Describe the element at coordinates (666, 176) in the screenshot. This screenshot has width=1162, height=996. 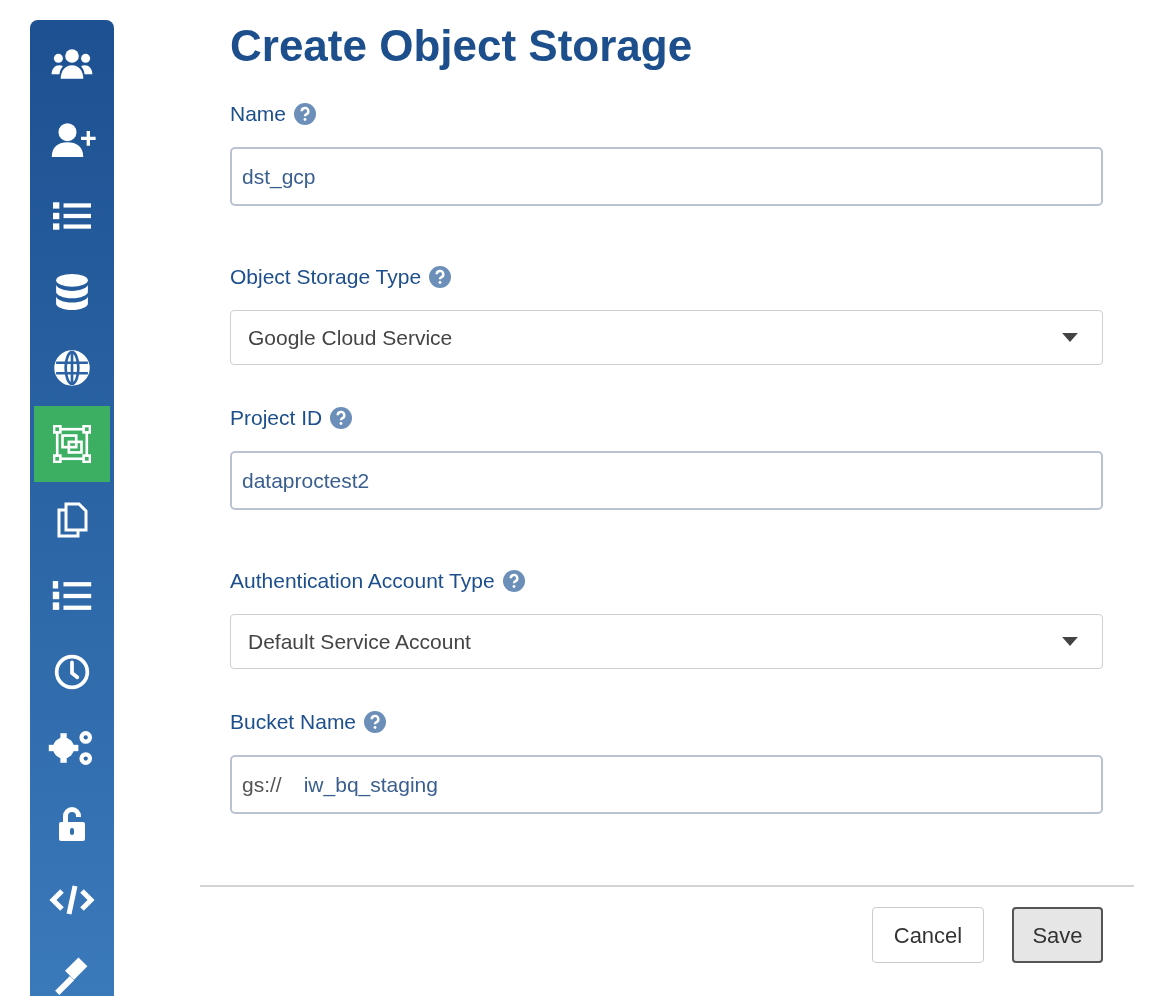
I see `input-field: dst_gcp` at that location.